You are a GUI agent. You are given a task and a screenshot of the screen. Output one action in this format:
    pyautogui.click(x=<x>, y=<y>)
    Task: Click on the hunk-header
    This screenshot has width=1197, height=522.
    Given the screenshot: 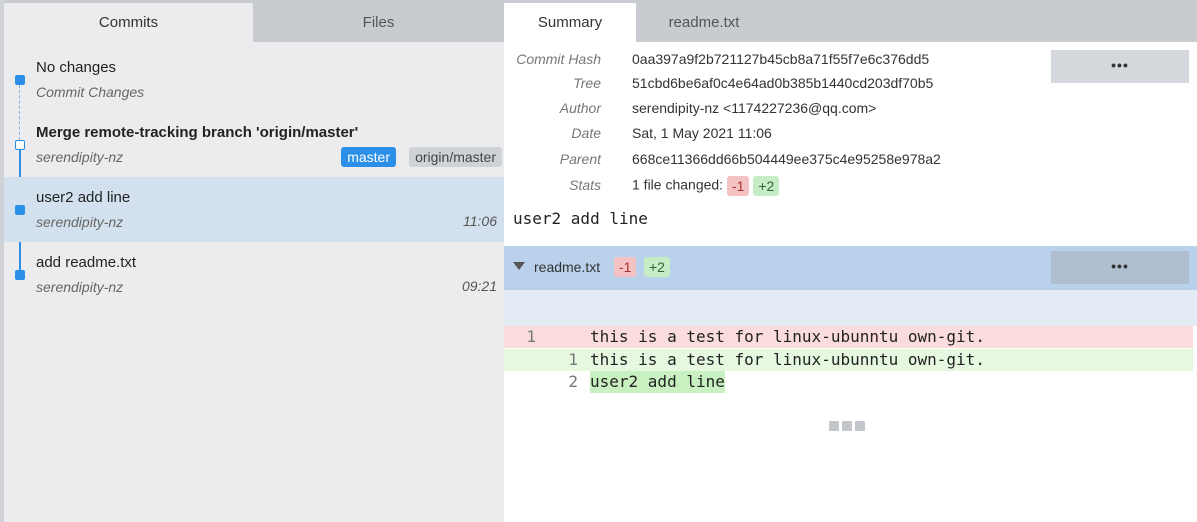 What is the action you would take?
    pyautogui.click(x=850, y=308)
    